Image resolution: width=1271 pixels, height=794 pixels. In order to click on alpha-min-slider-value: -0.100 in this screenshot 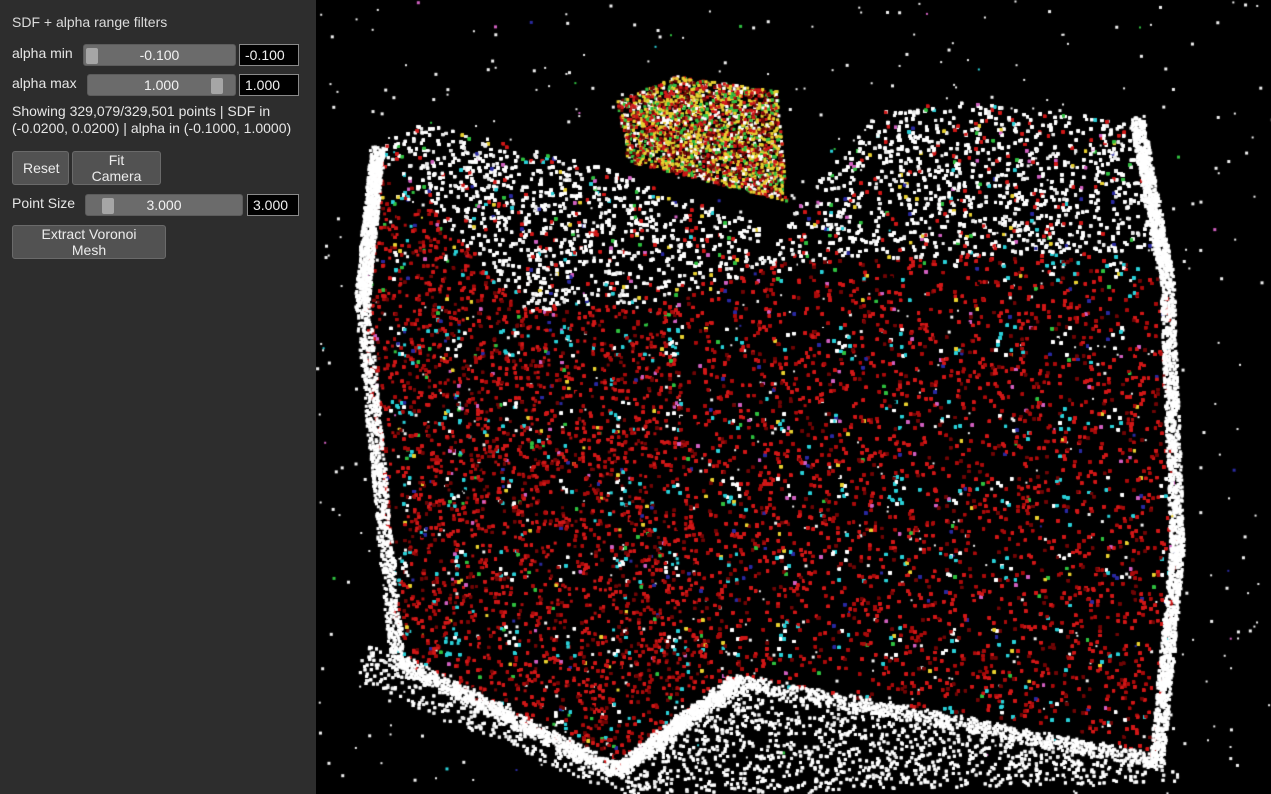, I will do `click(159, 55)`.